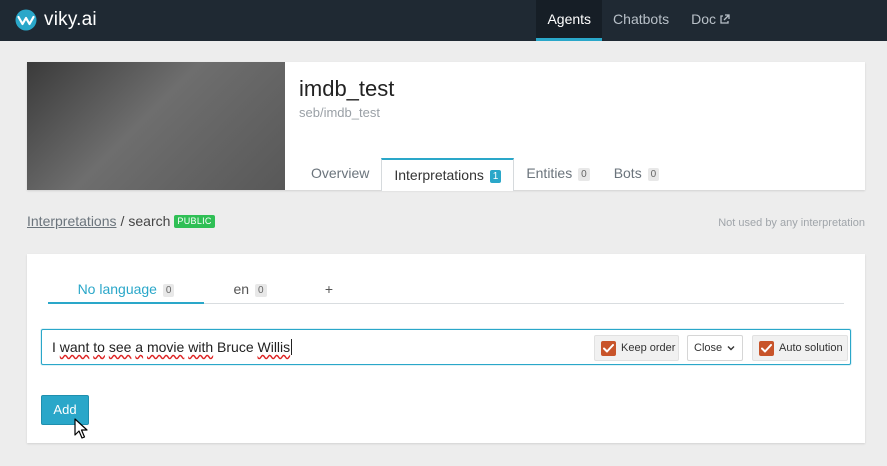  I want to click on tab-no-language-label: No language, so click(117, 289).